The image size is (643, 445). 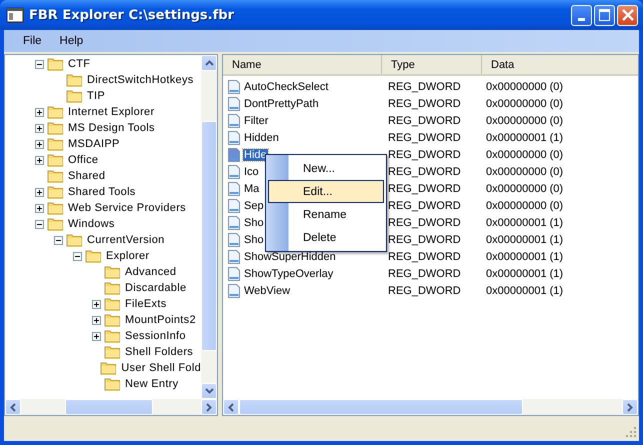 What do you see at coordinates (161, 368) in the screenshot?
I see `tree-item: User Shell Fold` at bounding box center [161, 368].